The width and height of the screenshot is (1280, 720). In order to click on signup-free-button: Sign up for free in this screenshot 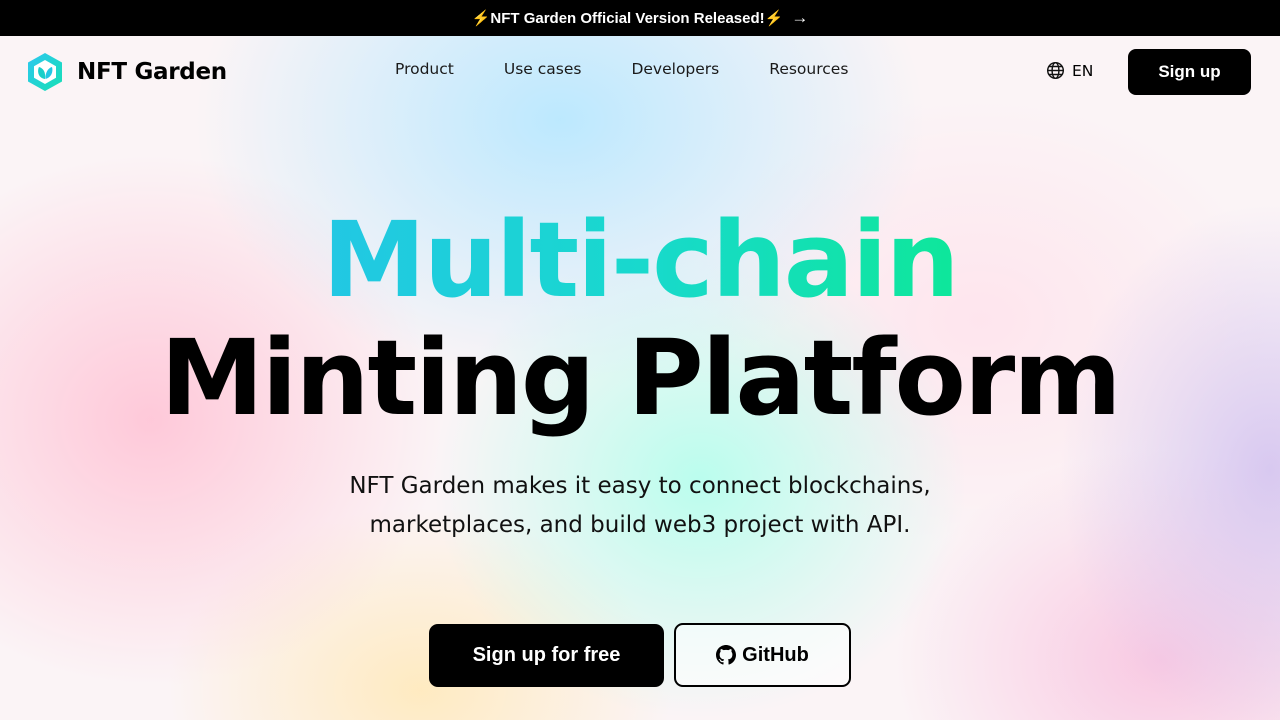, I will do `click(546, 655)`.